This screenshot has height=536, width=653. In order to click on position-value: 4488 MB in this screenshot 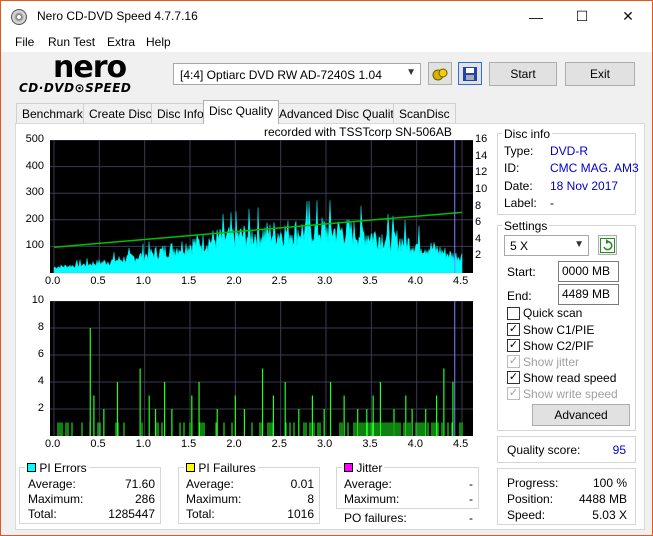, I will do `click(602, 499)`.